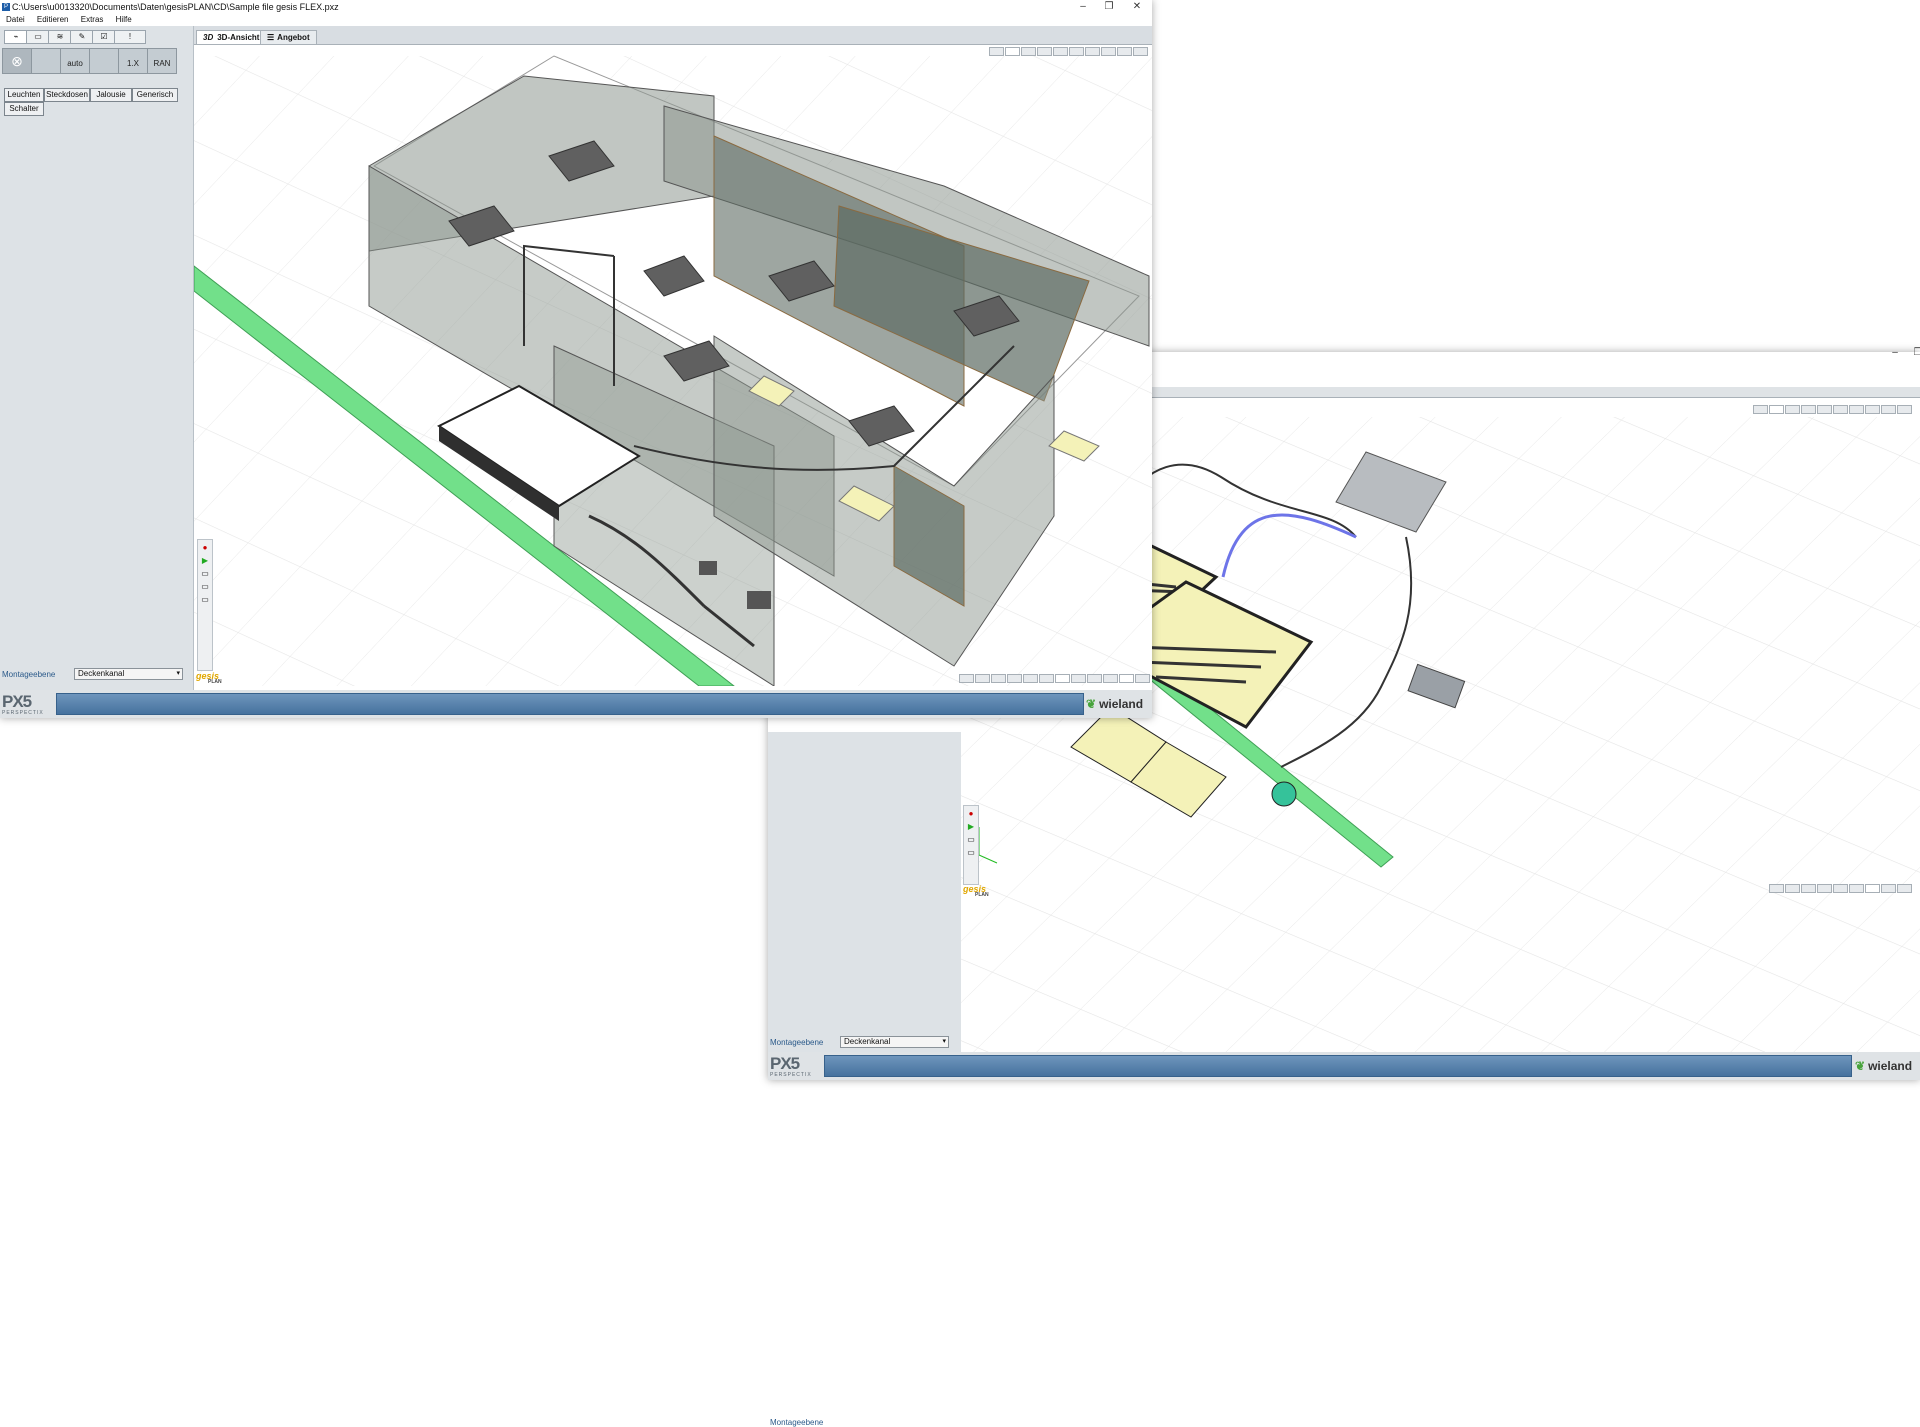 The image size is (1920, 1427). I want to click on tab-check-icon: ☑, so click(104, 37).